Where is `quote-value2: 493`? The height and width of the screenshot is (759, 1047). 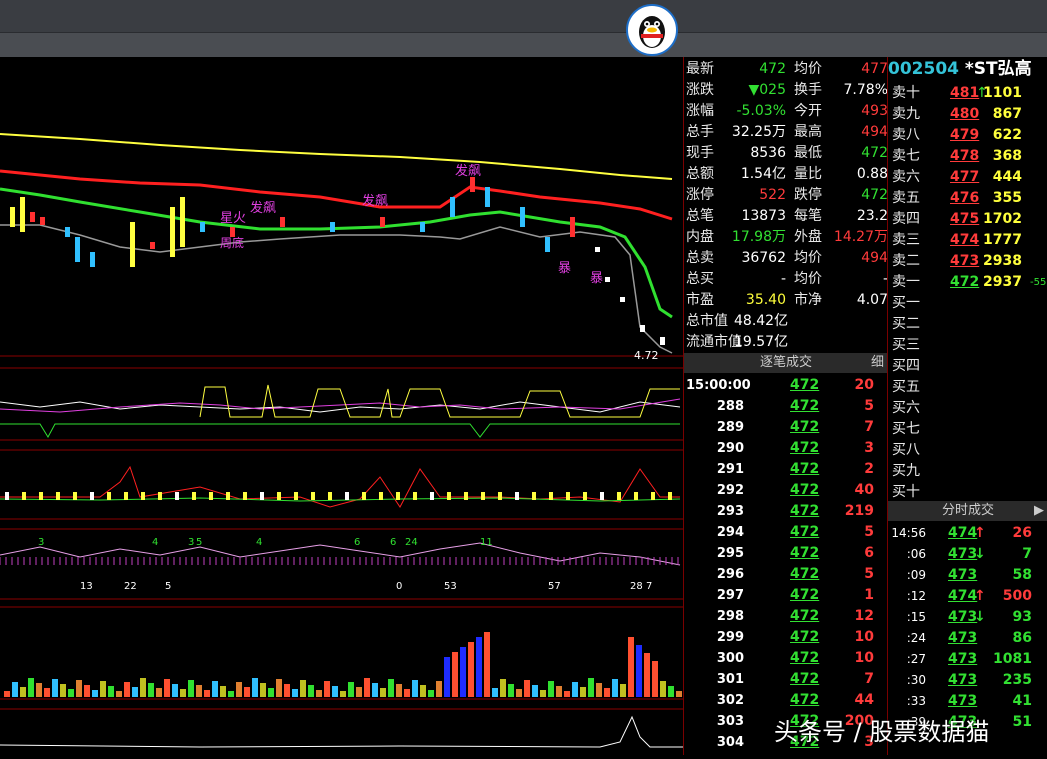 quote-value2: 493 is located at coordinates (874, 111).